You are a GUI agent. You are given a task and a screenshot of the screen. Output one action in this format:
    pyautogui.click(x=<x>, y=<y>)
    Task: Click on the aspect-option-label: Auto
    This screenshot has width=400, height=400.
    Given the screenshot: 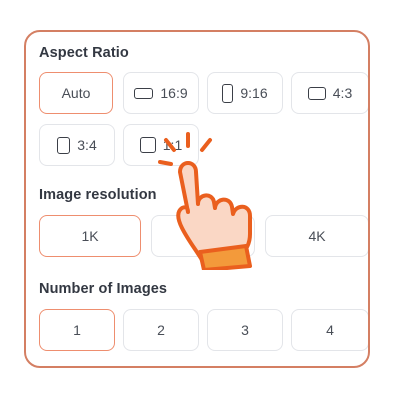 What is the action you would take?
    pyautogui.click(x=76, y=93)
    